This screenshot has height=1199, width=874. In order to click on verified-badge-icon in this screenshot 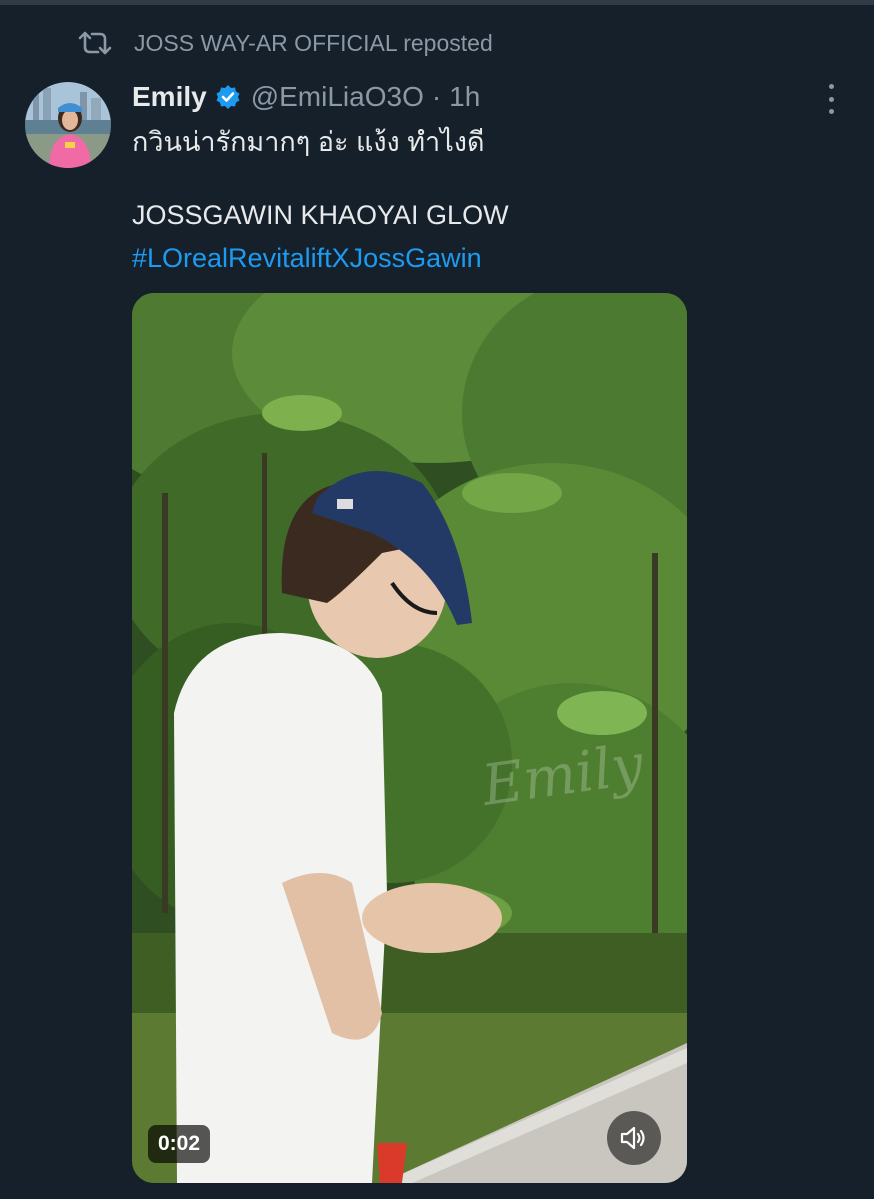, I will do `click(228, 97)`.